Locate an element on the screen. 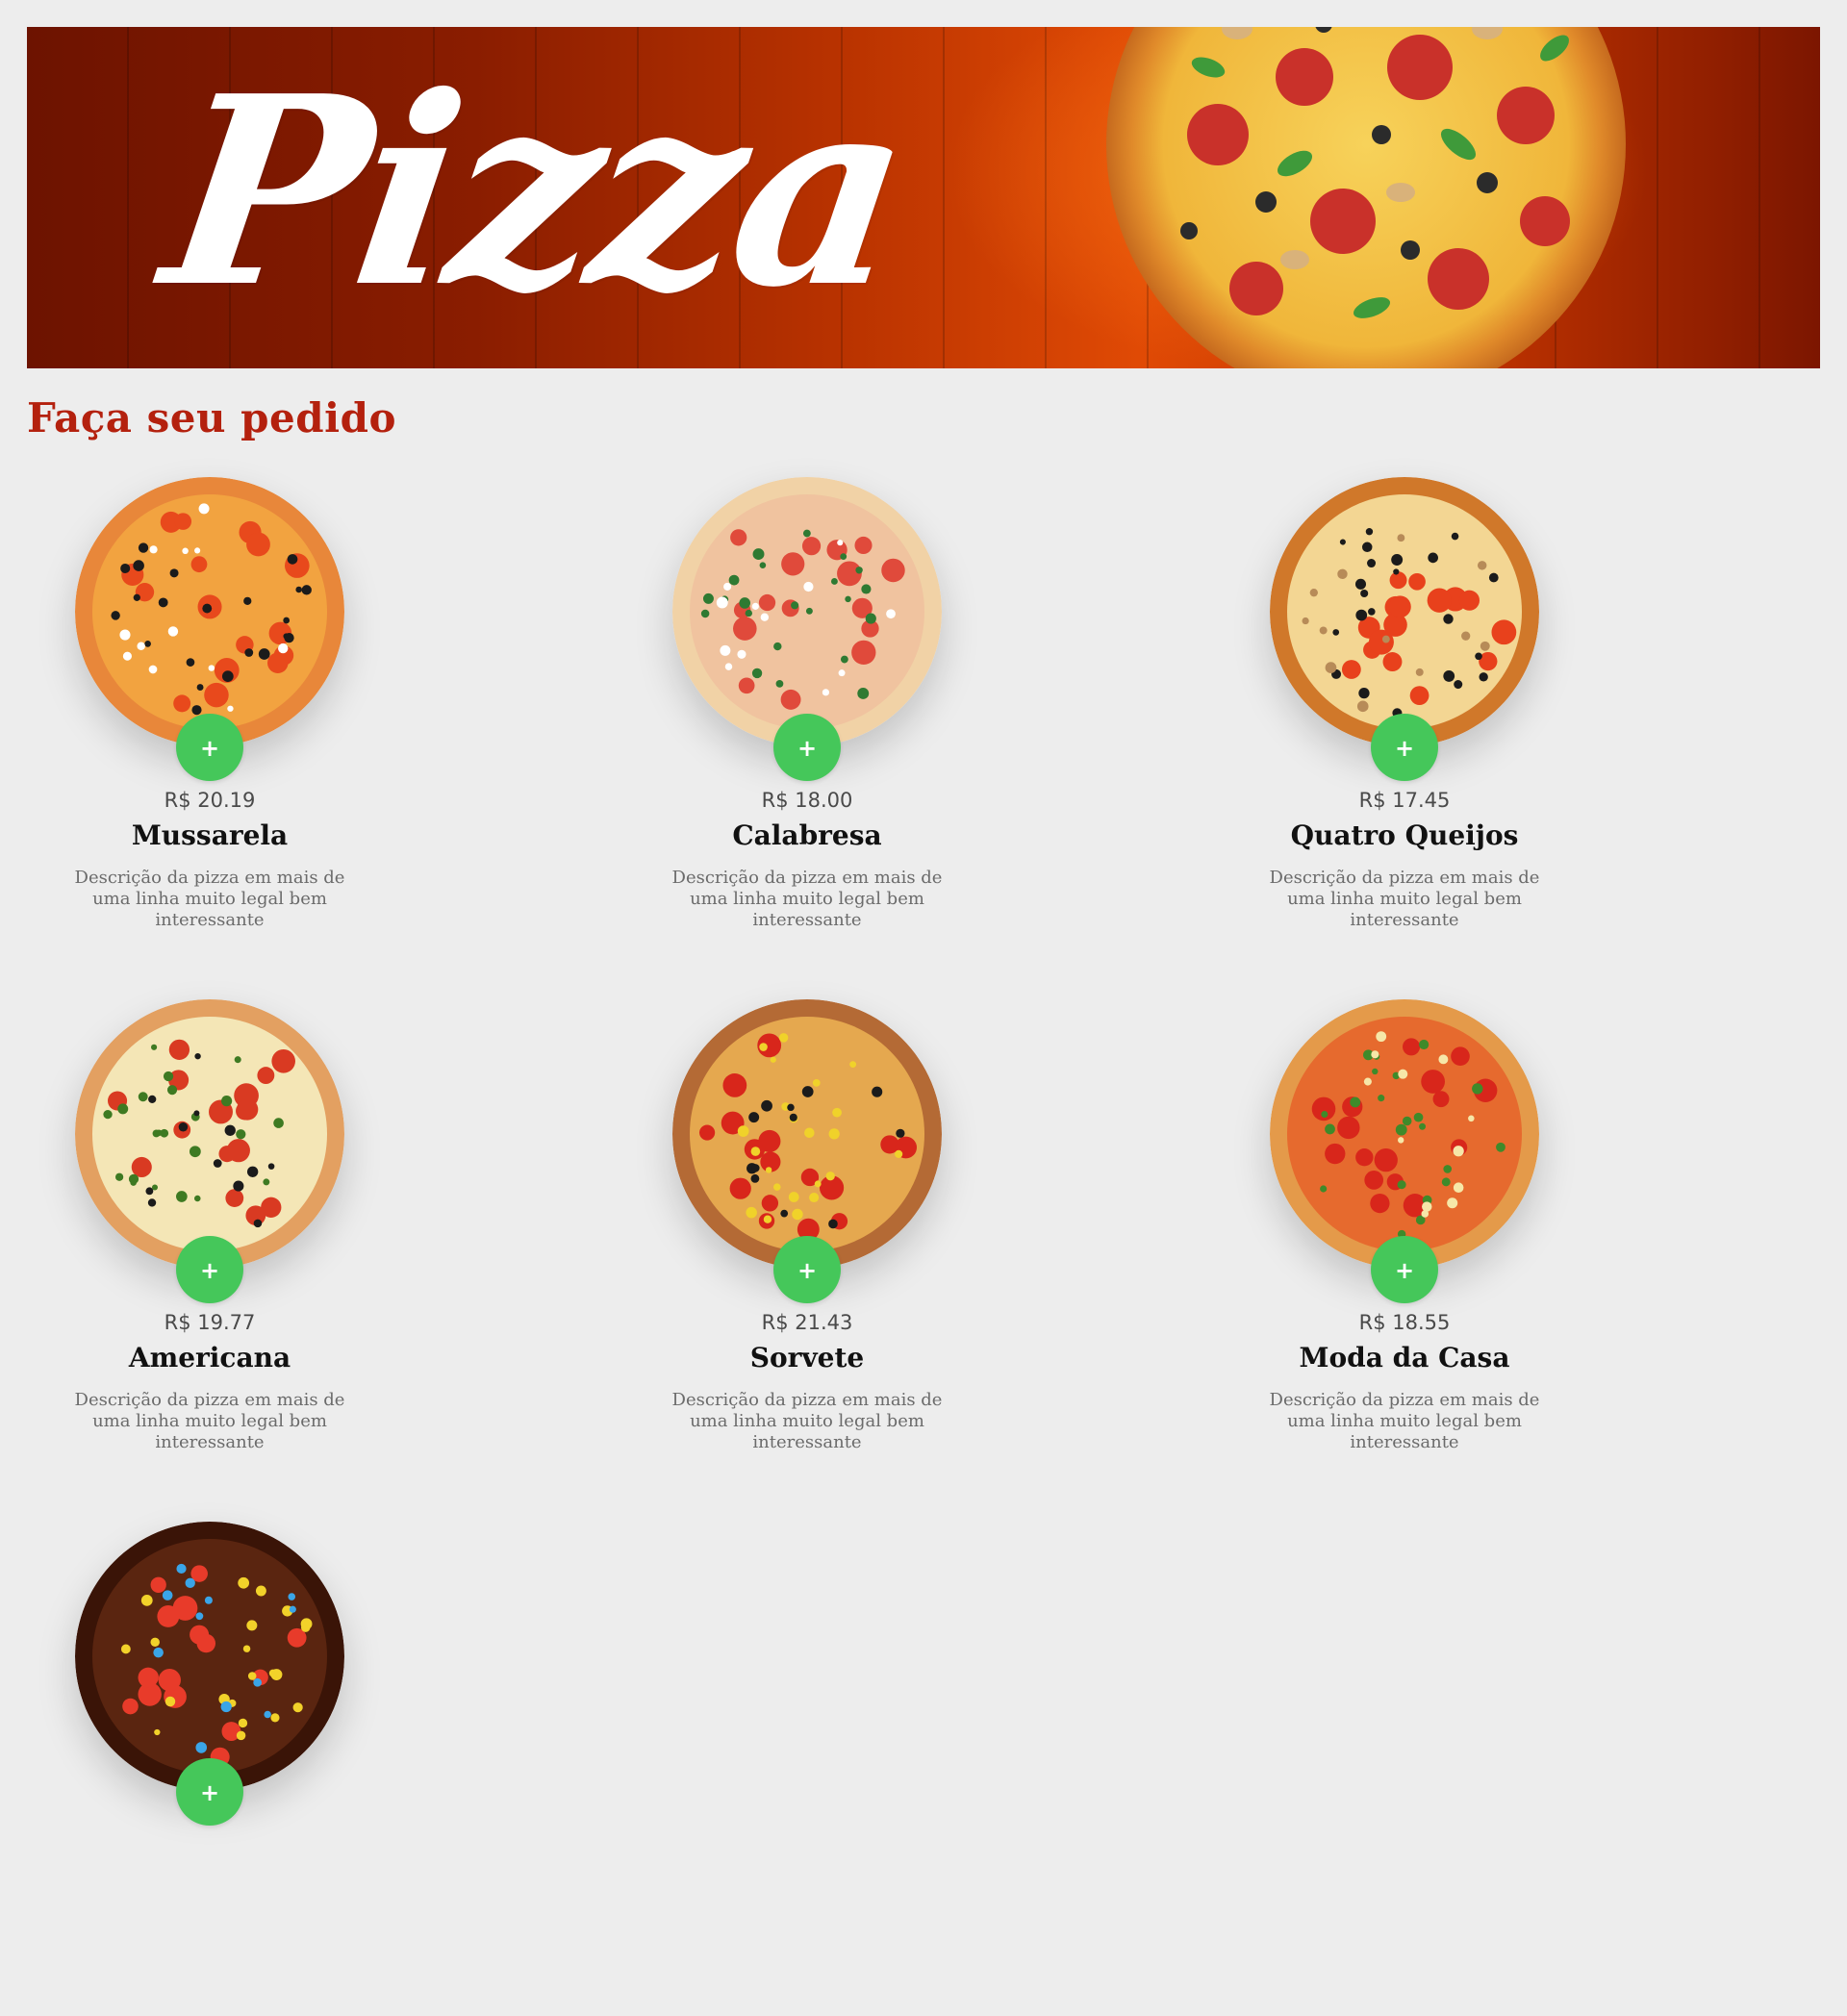  section-title: Faça seu pedido is located at coordinates (212, 418).